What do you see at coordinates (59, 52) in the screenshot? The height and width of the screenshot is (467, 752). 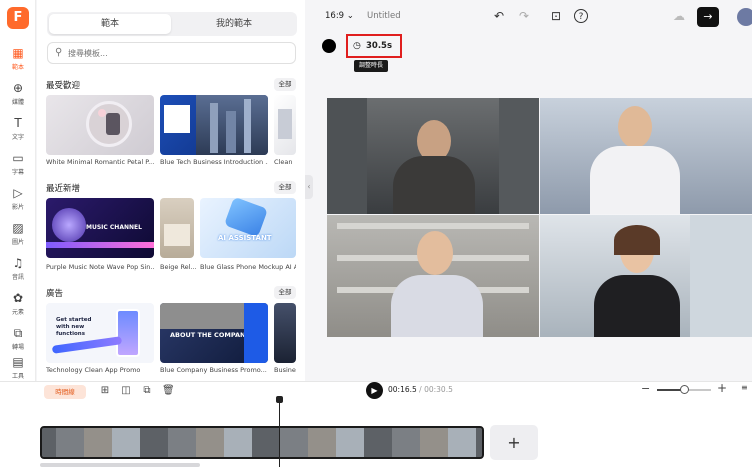 I see `search-icon: ⚲` at bounding box center [59, 52].